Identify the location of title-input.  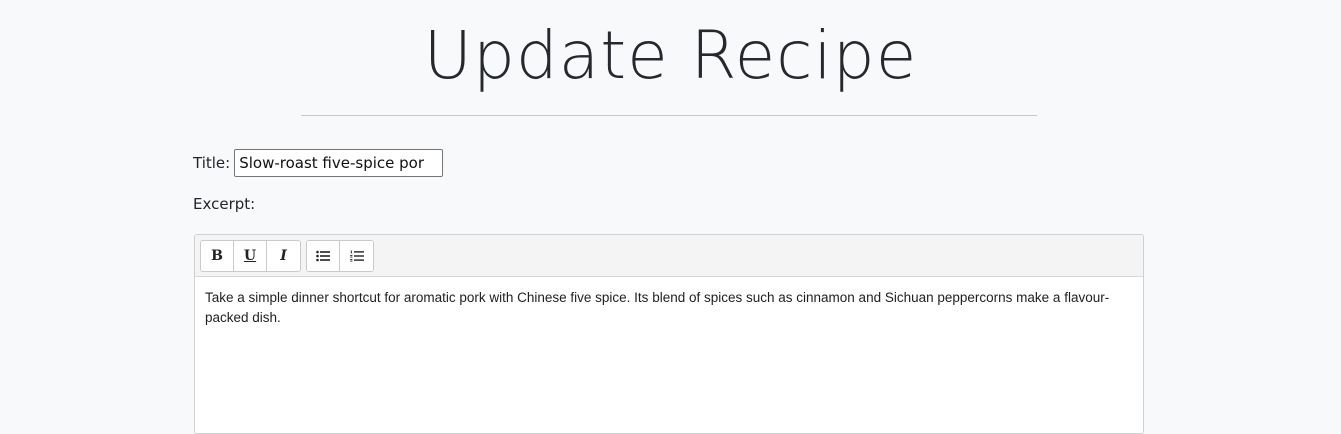
(339, 163).